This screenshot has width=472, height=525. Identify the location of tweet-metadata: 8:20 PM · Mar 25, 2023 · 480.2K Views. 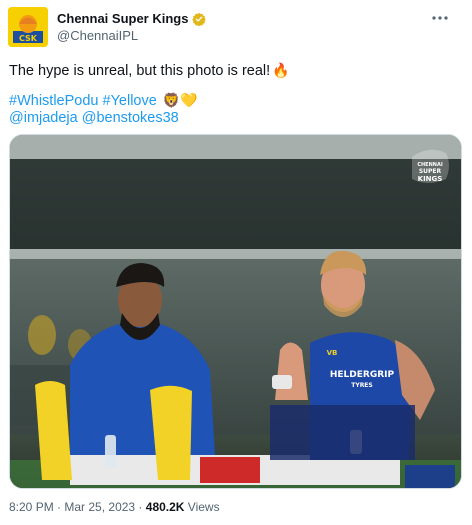
(114, 507).